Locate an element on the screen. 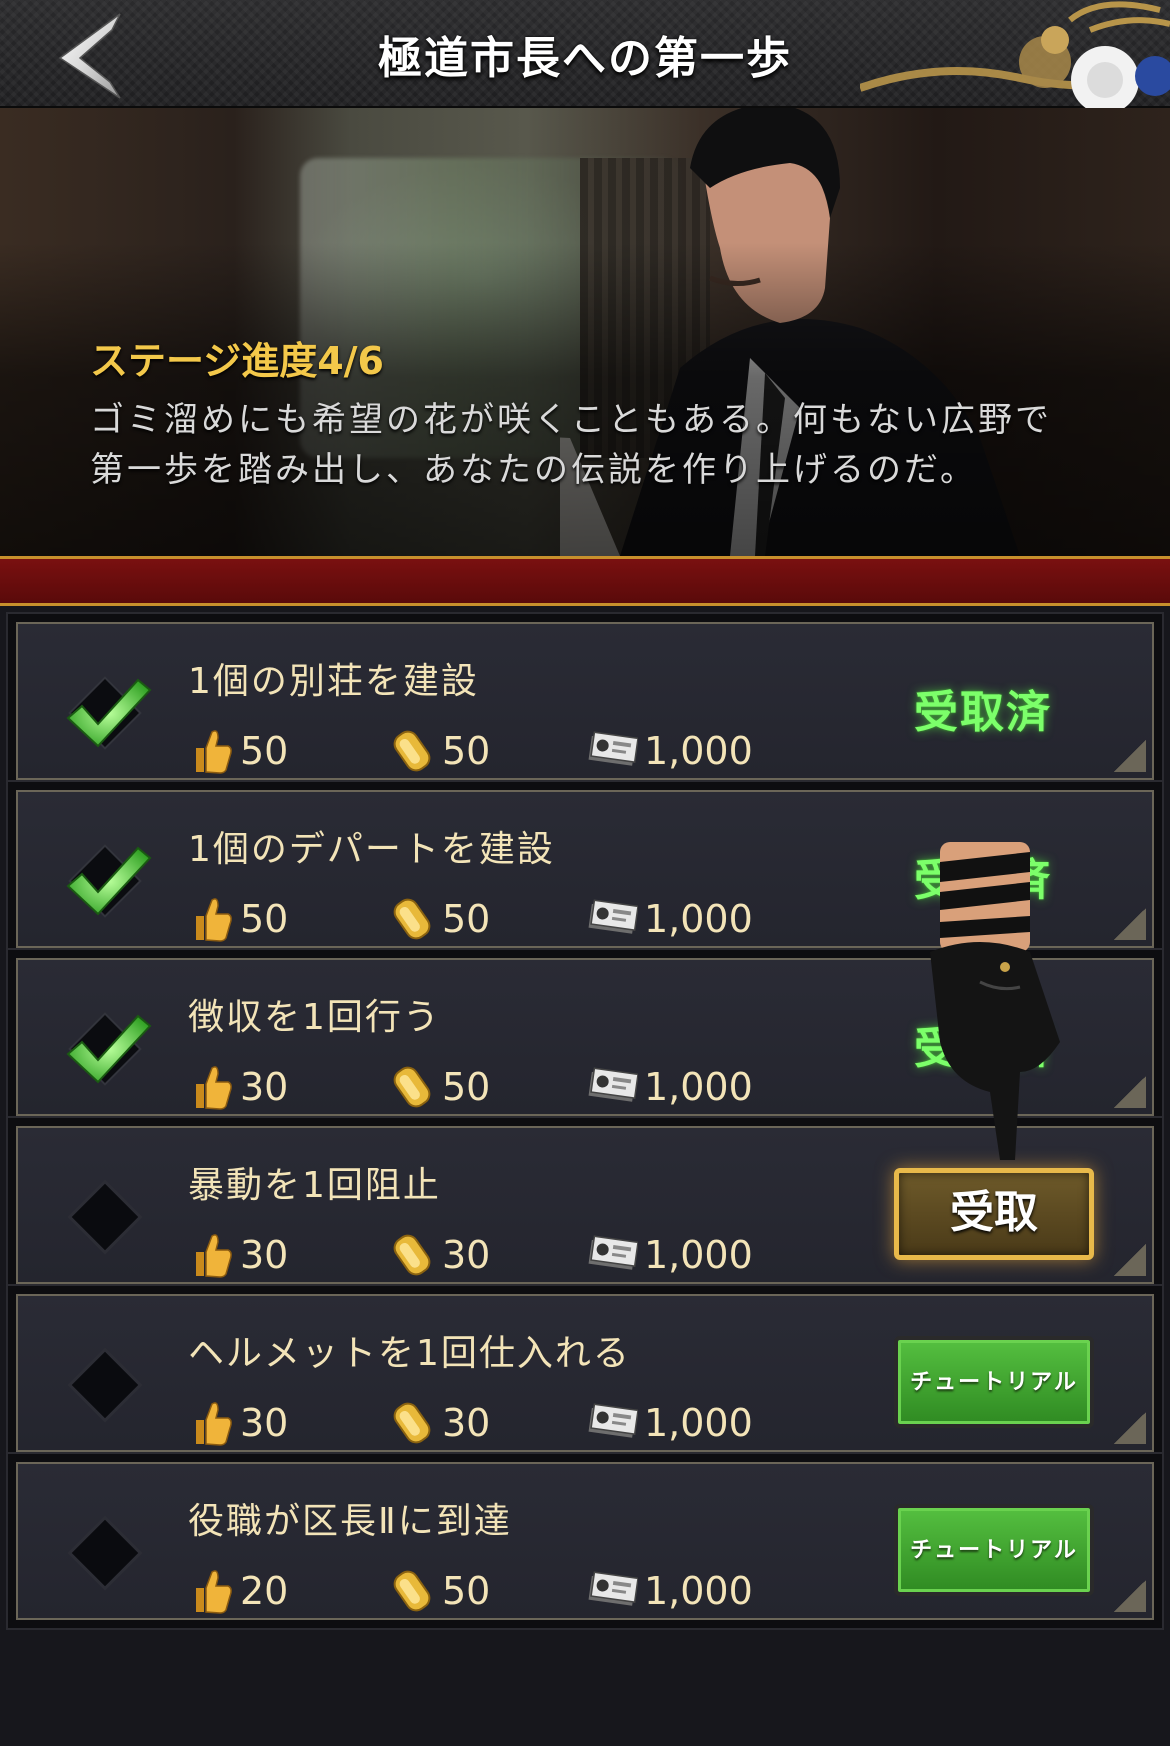 The image size is (1170, 1746). quest-title: 暴動を1回阻止 is located at coordinates (314, 1185).